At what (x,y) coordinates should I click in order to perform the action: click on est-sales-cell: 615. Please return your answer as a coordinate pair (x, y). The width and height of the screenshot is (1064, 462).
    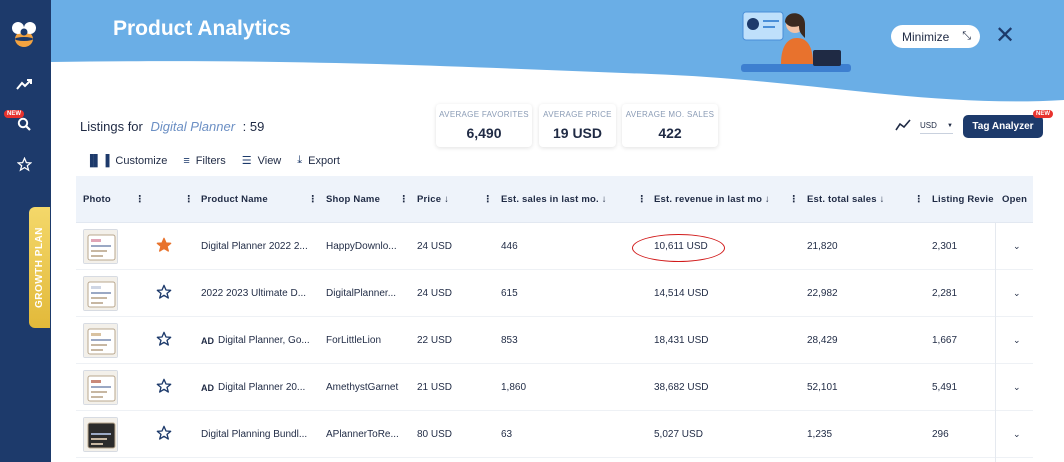
    Looking at the image, I should click on (509, 293).